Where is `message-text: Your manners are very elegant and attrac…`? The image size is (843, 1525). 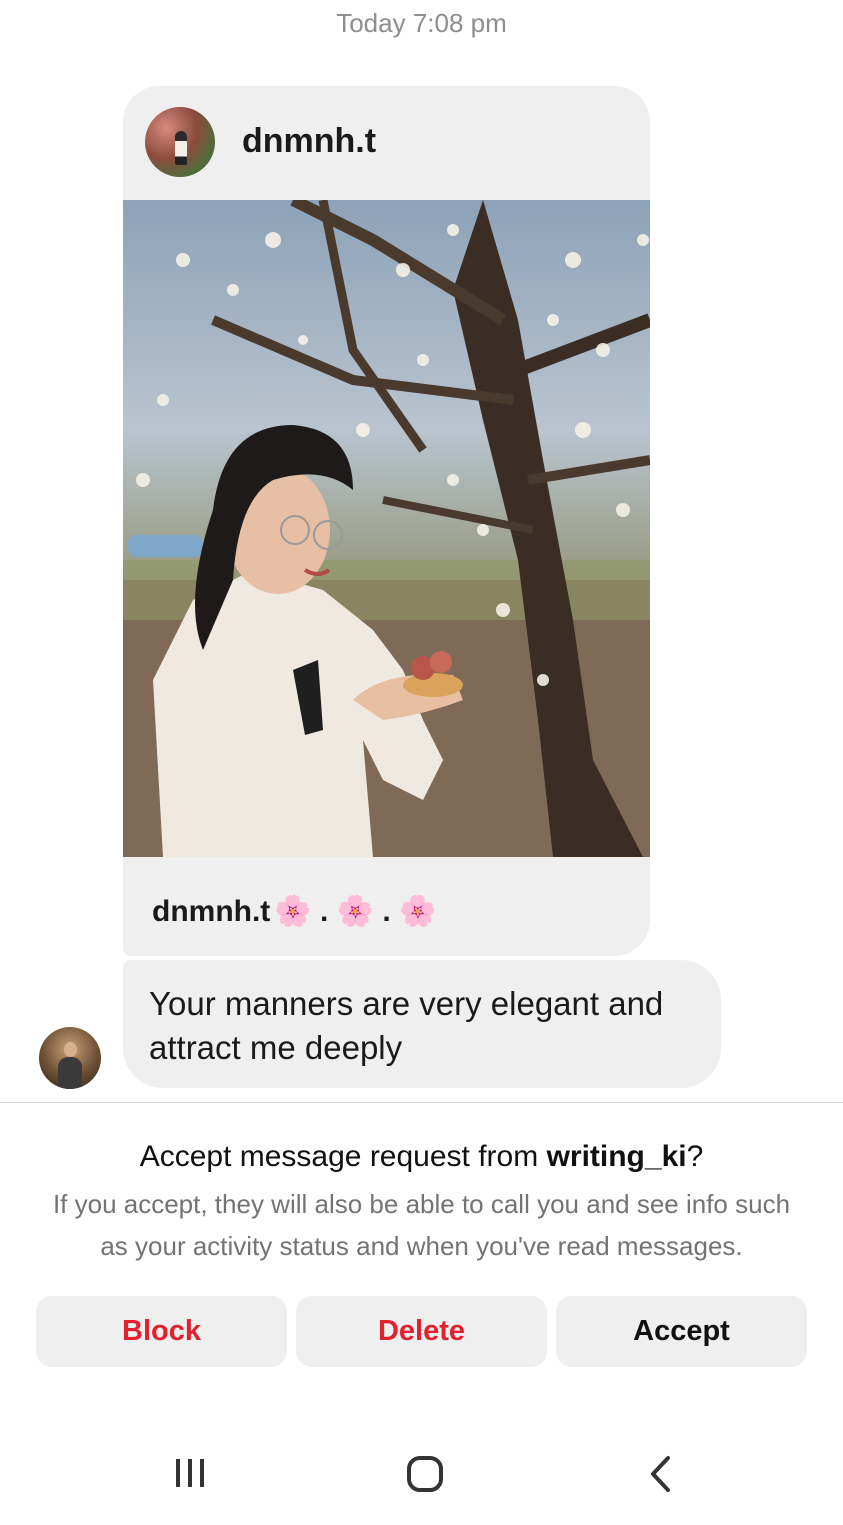 message-text: Your manners are very elegant and attrac… is located at coordinates (406, 1025).